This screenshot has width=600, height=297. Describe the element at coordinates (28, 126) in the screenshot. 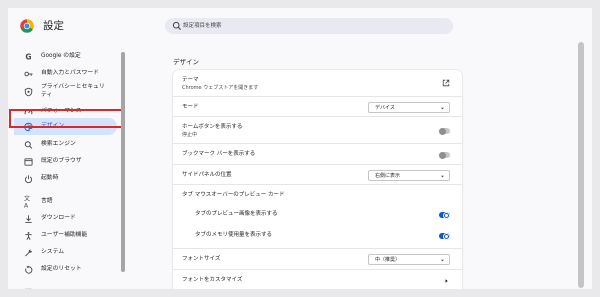

I see `palette-icon` at that location.